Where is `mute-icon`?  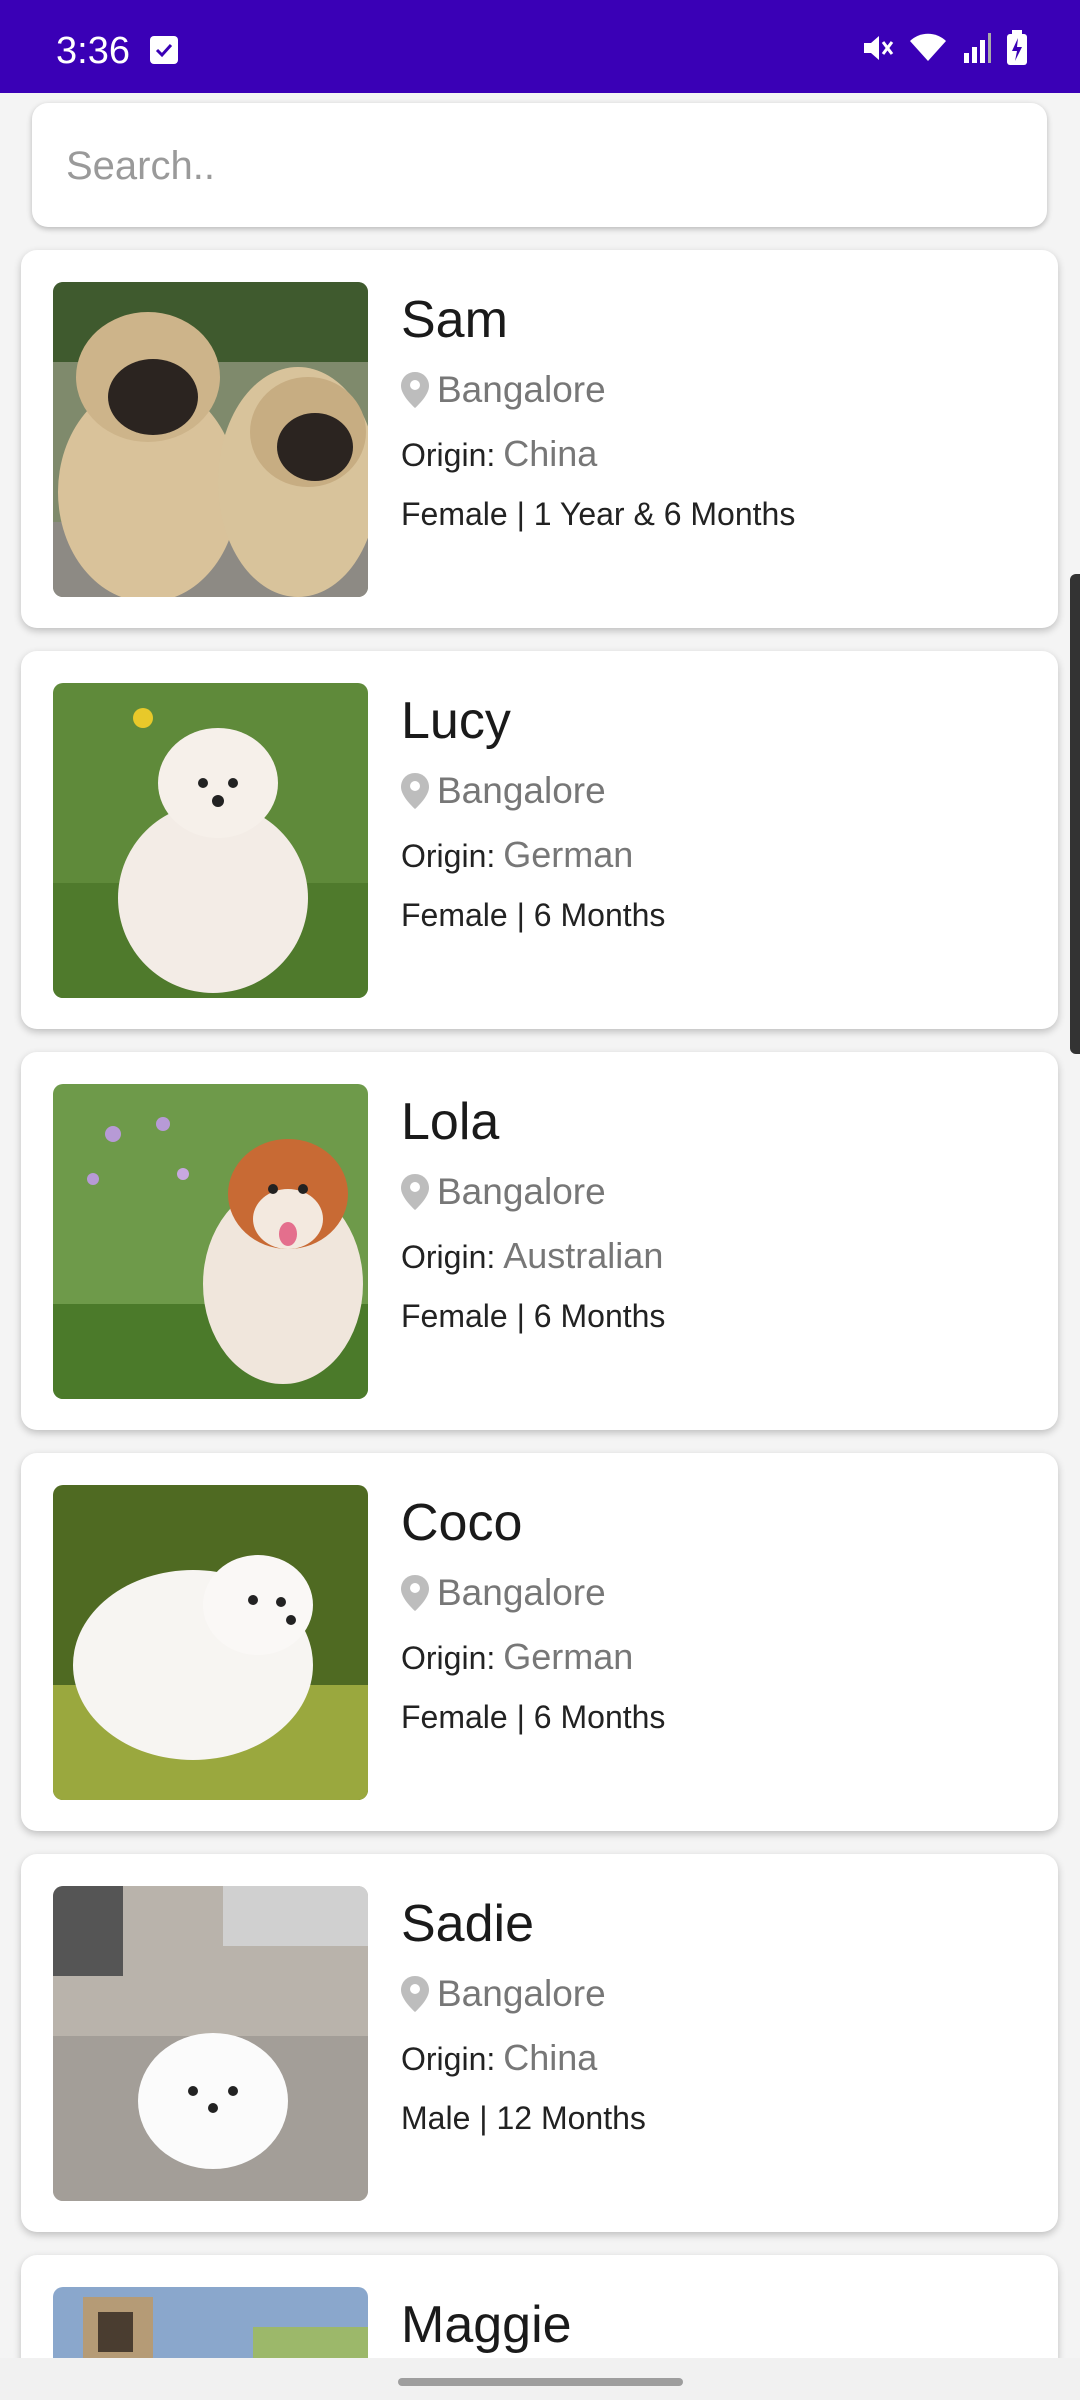
mute-icon is located at coordinates (877, 50).